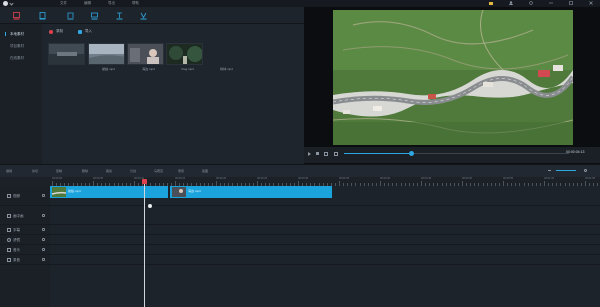 The image size is (600, 307). I want to click on title-bar: 文件 编辑 导出 帮助, so click(300, 3).